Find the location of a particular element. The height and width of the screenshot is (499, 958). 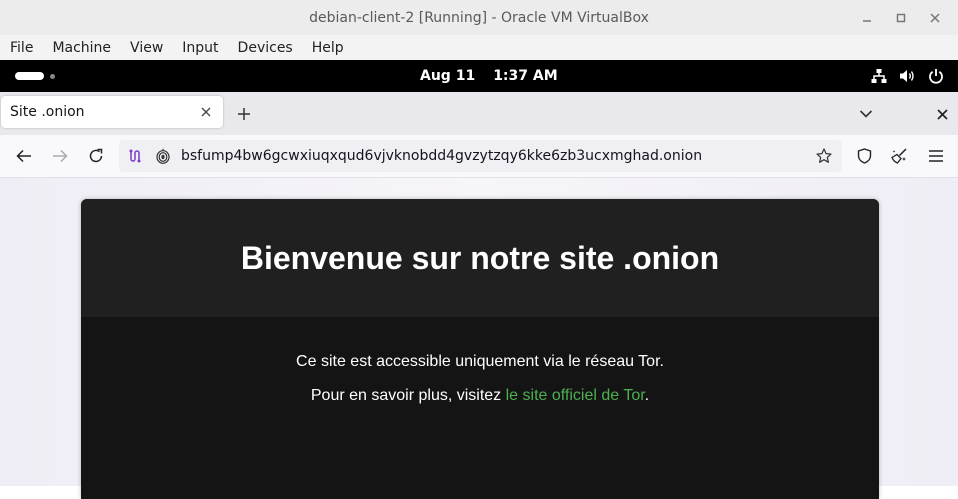

chevron-down-icon is located at coordinates (866, 114).